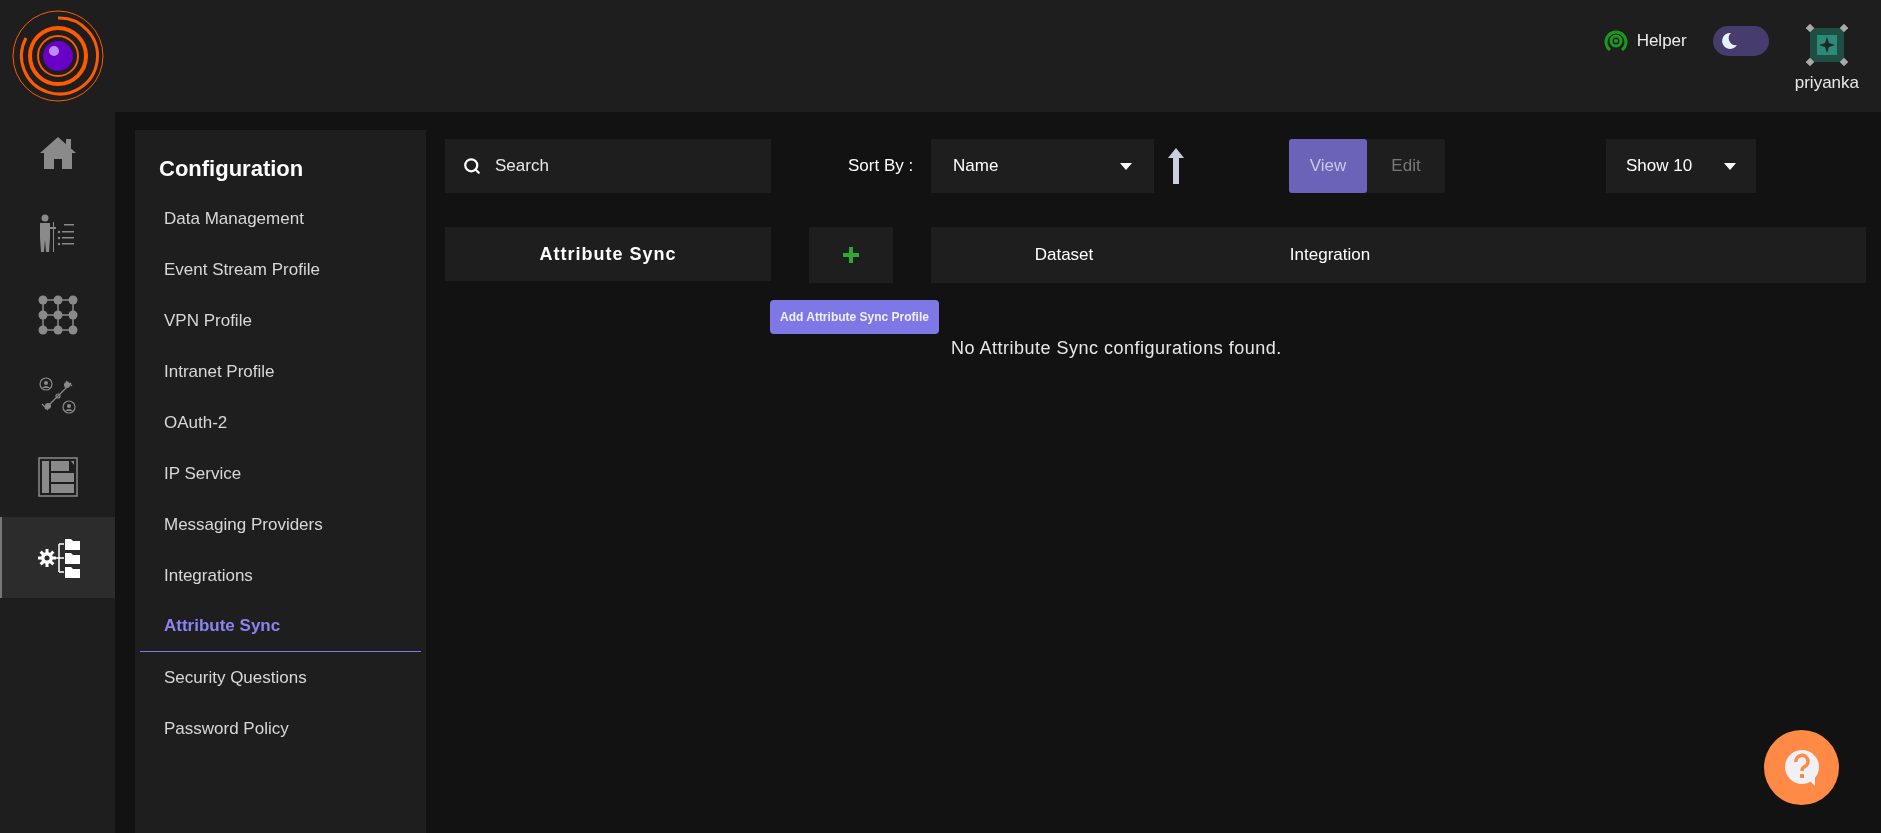  I want to click on add-button, so click(851, 255).